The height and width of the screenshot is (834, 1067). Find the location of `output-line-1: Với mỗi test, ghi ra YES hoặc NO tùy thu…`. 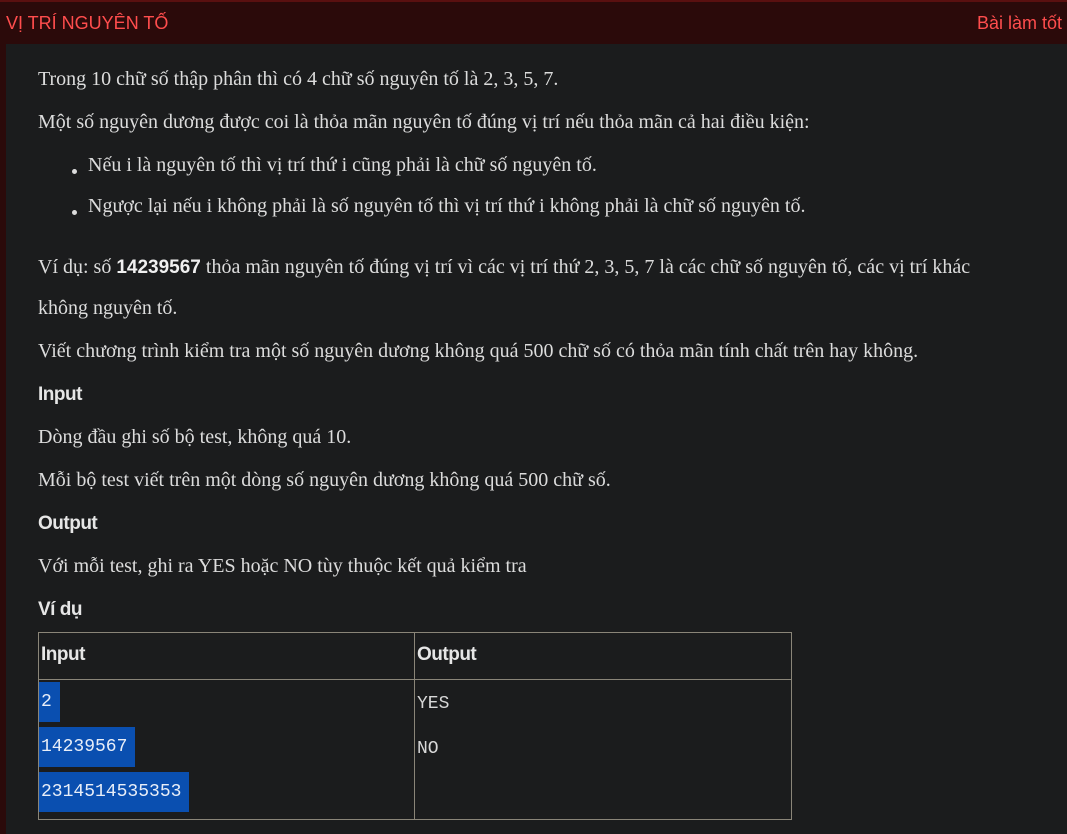

output-line-1: Với mỗi test, ghi ra YES hoặc NO tùy thu… is located at coordinates (282, 566).